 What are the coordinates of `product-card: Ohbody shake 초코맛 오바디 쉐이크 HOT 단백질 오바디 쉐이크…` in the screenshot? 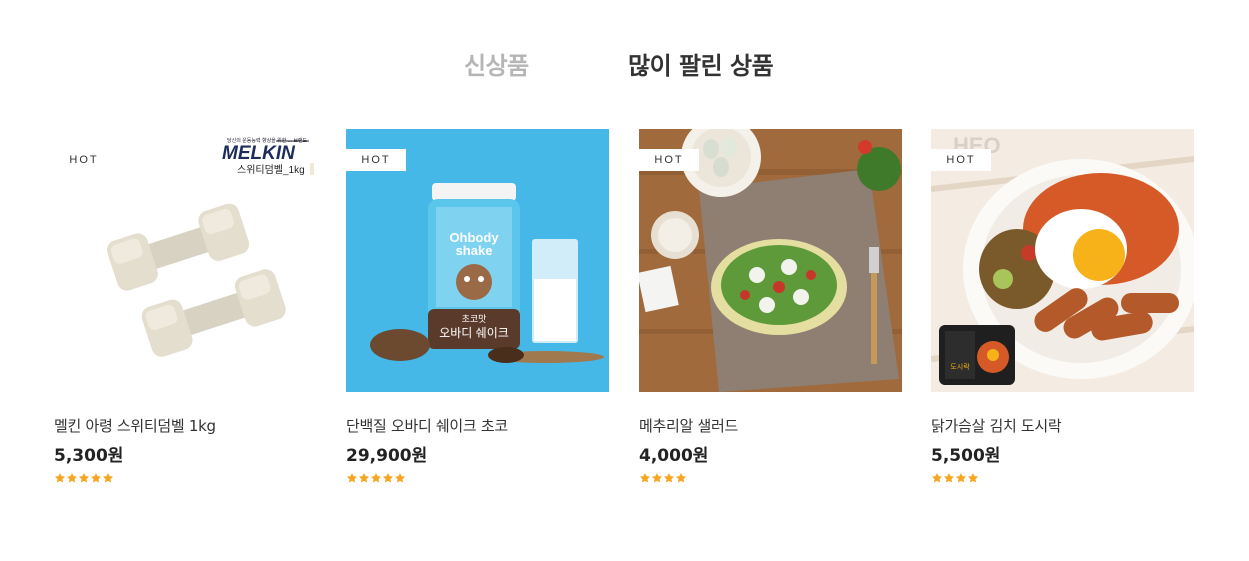 It's located at (477, 307).